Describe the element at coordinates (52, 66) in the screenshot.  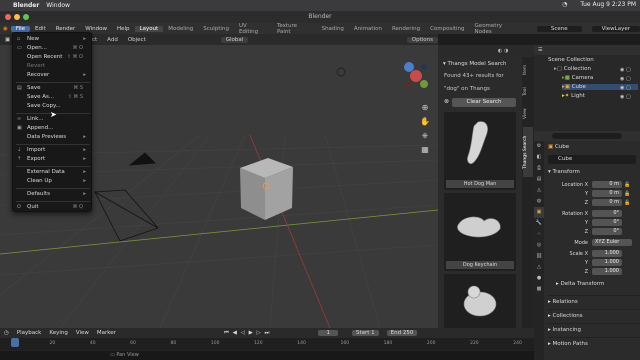
I see `file-menu-item-revert: Revert` at that location.